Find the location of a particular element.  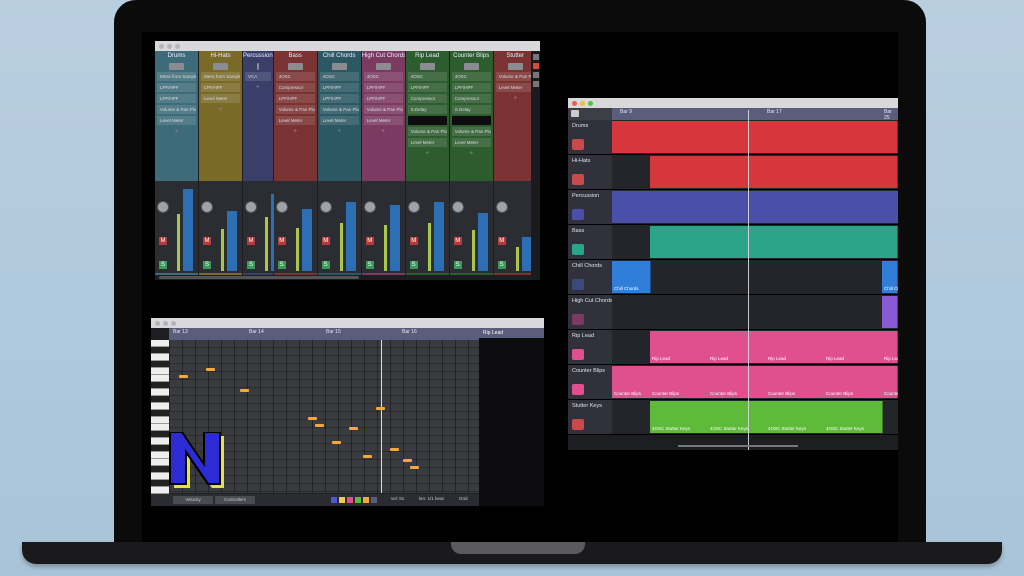

channel-name: Chill Chords is located at coordinates (339, 56).